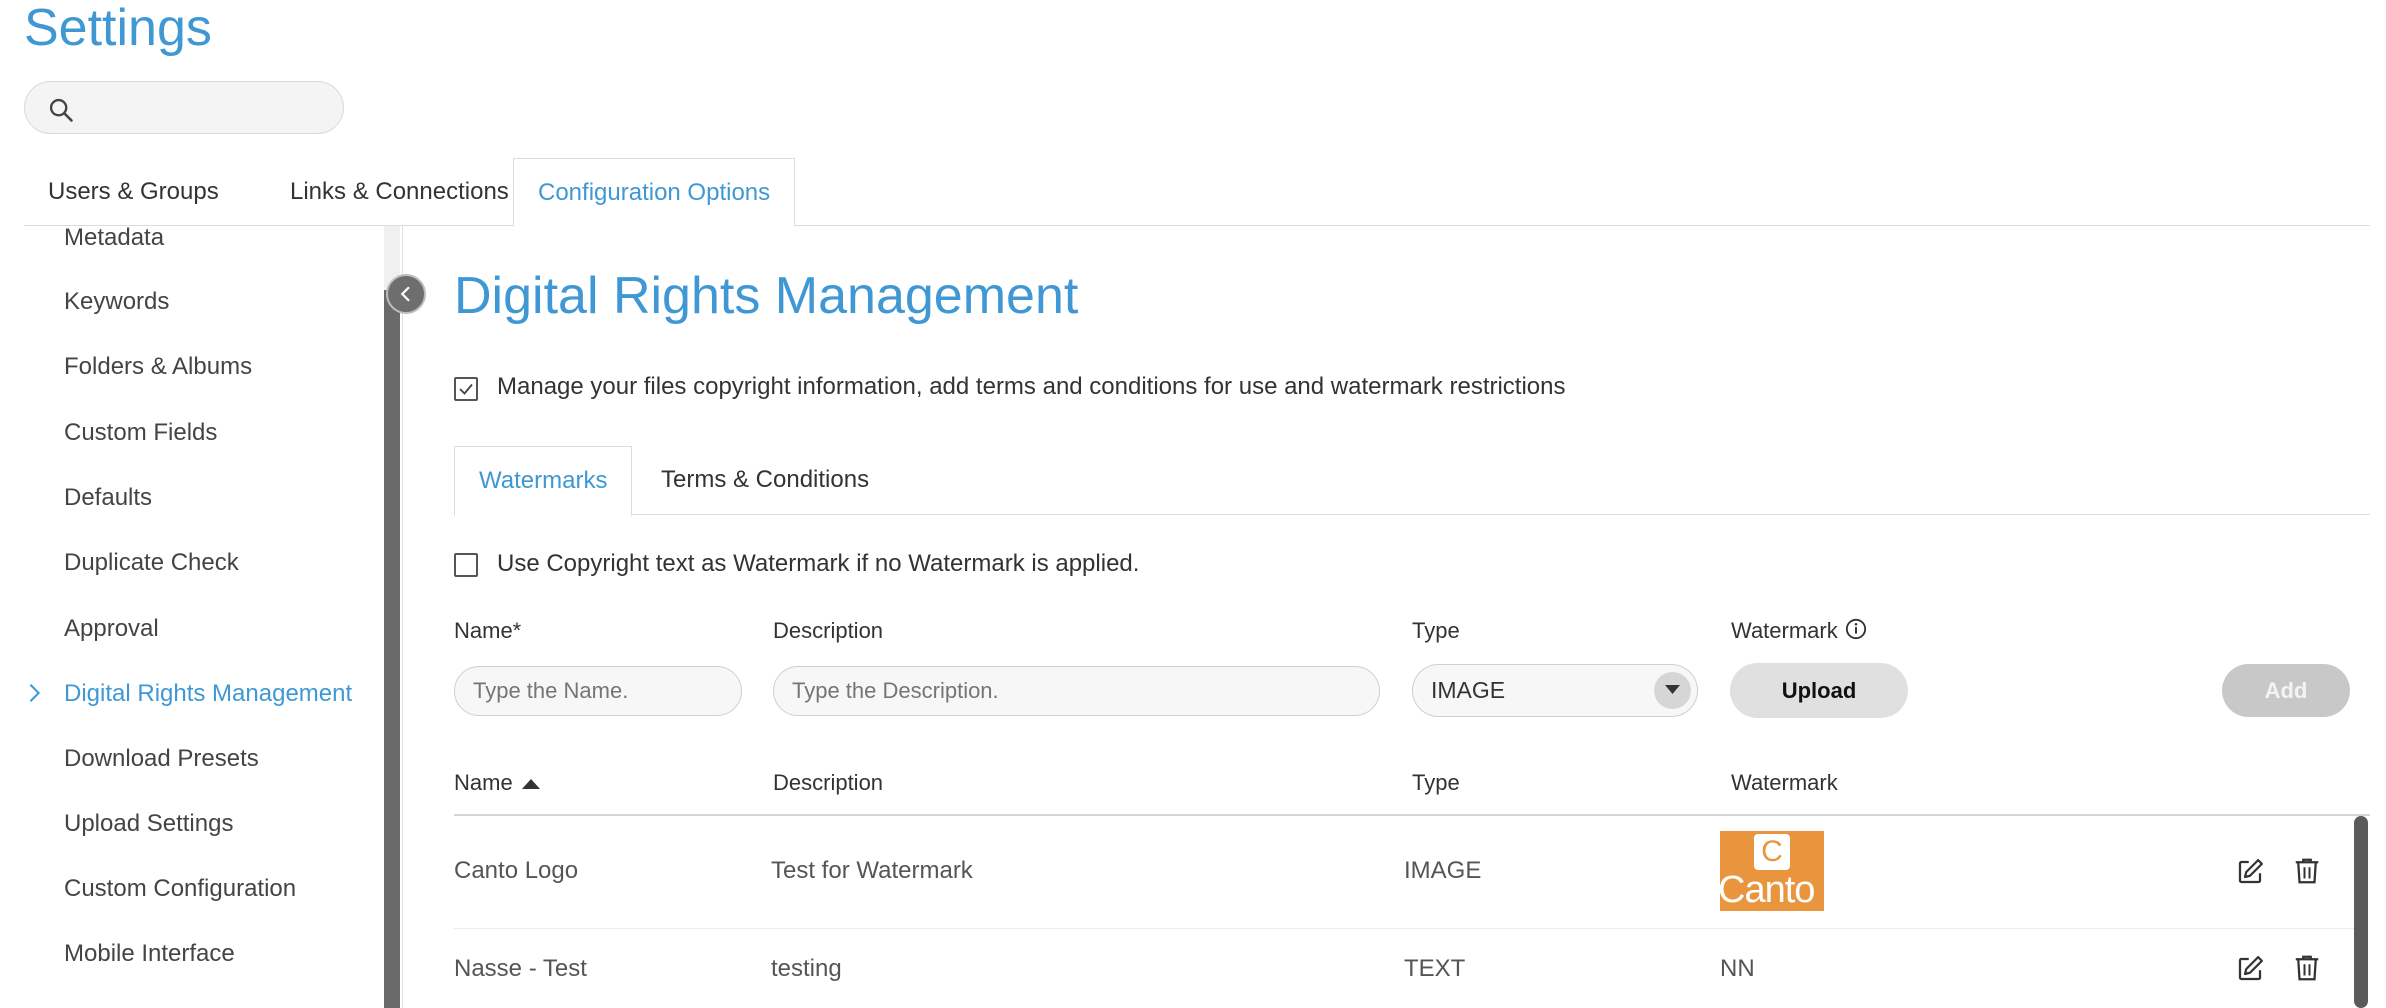 Image resolution: width=2386 pixels, height=1008 pixels. What do you see at coordinates (520, 968) in the screenshot?
I see `row-name: Nasse - Test` at bounding box center [520, 968].